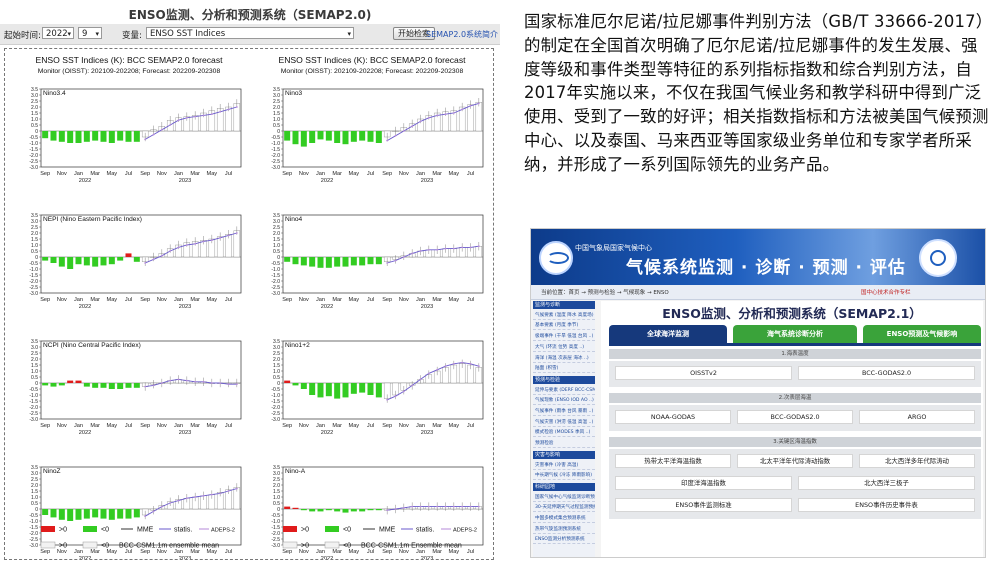 Image resolution: width=1000 pixels, height=564 pixels. I want to click on sidebar-item: 预测检验, so click(564, 444).